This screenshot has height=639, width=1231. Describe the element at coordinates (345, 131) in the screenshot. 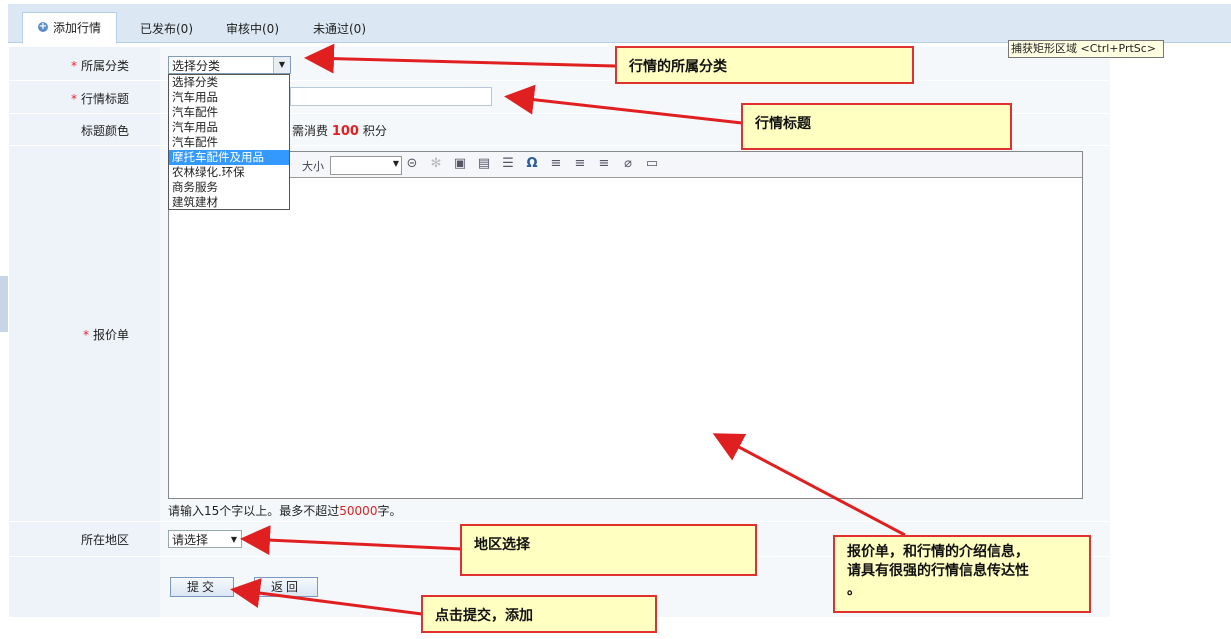

I see `cost-value: 100` at that location.